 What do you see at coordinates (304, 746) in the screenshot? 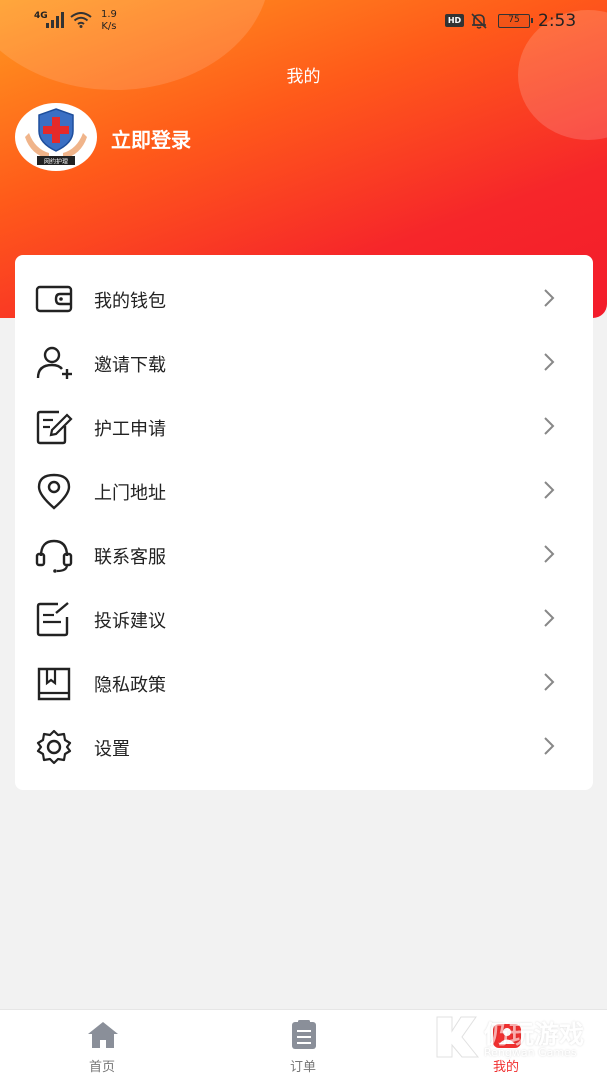
I see `menu-item-settings: 设置` at bounding box center [304, 746].